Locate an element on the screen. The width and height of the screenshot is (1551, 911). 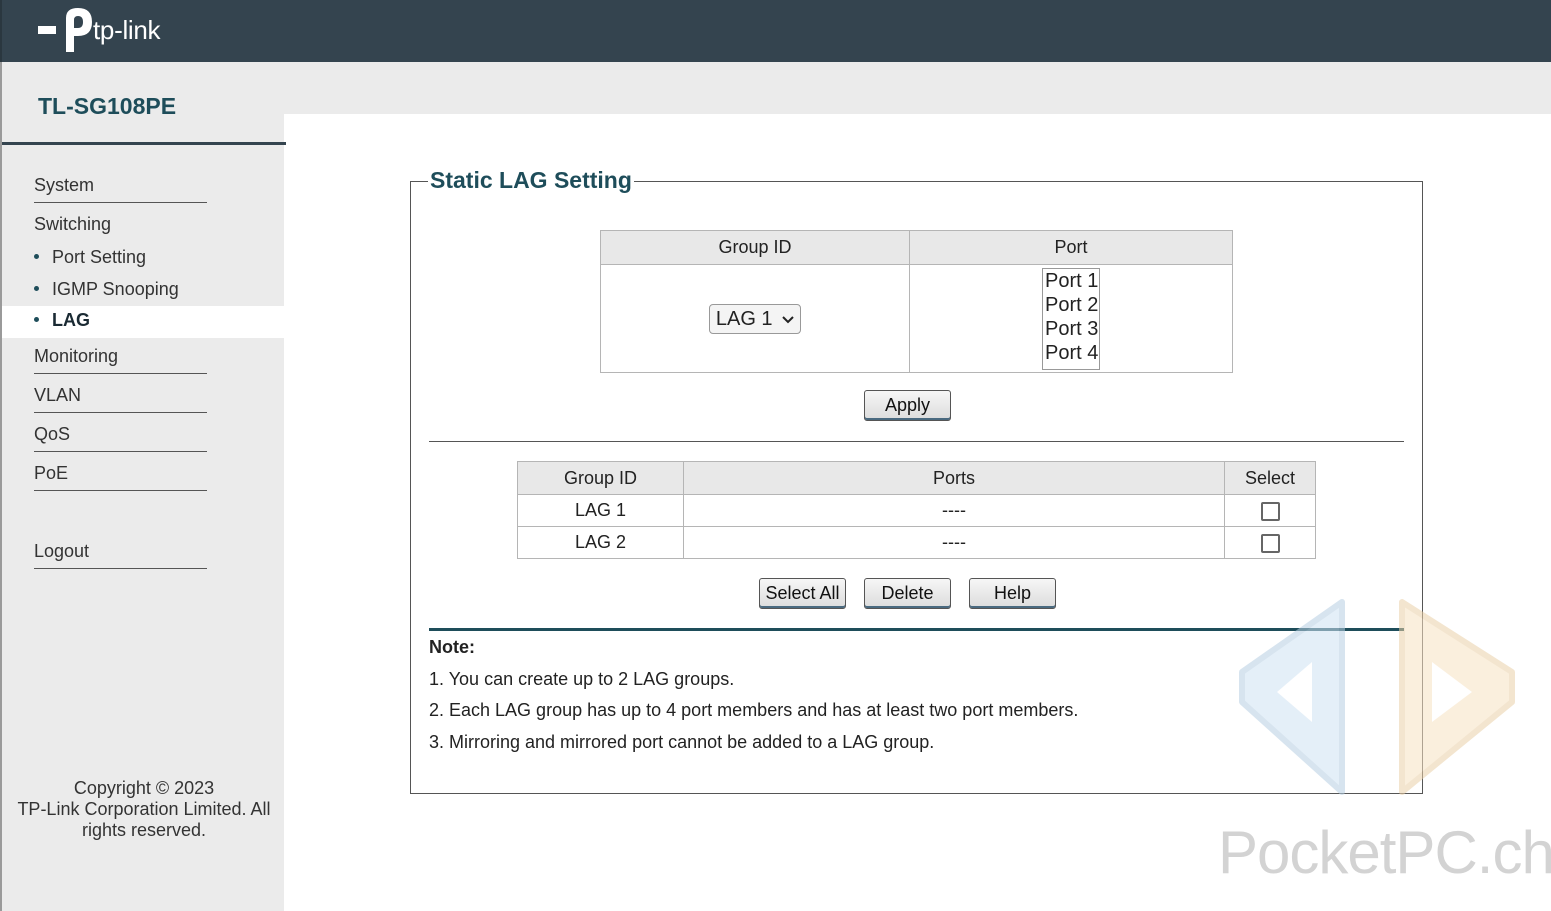
subitem-label: LAG is located at coordinates (71, 320).